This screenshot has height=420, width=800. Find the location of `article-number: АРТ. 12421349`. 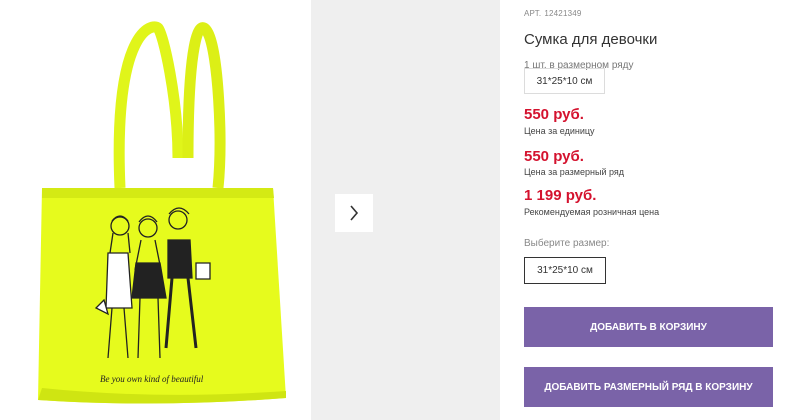

article-number: АРТ. 12421349 is located at coordinates (553, 13).